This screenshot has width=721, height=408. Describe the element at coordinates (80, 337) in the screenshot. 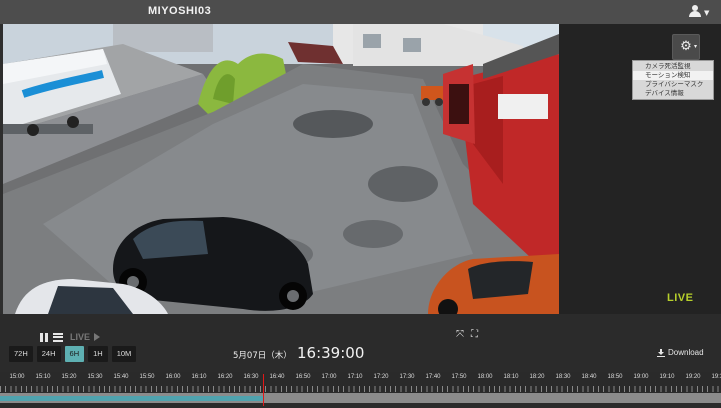

I see `live-button: LIVE` at that location.